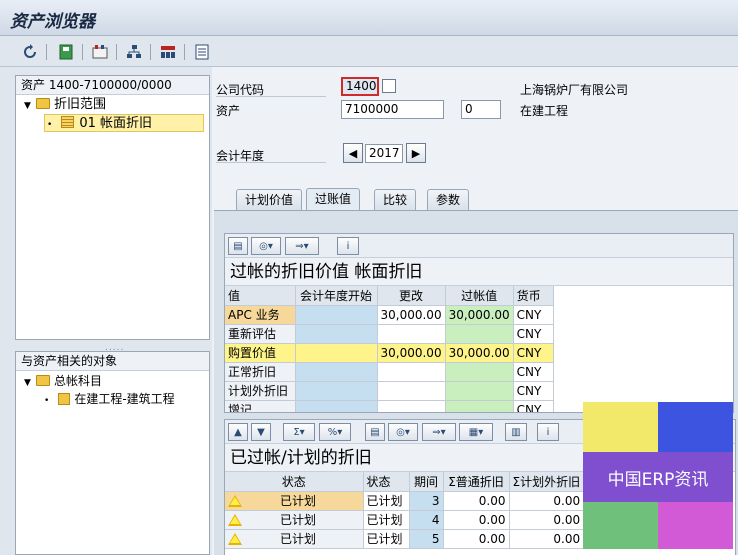  What do you see at coordinates (100, 52) in the screenshot?
I see `asset-value-icon` at bounding box center [100, 52].